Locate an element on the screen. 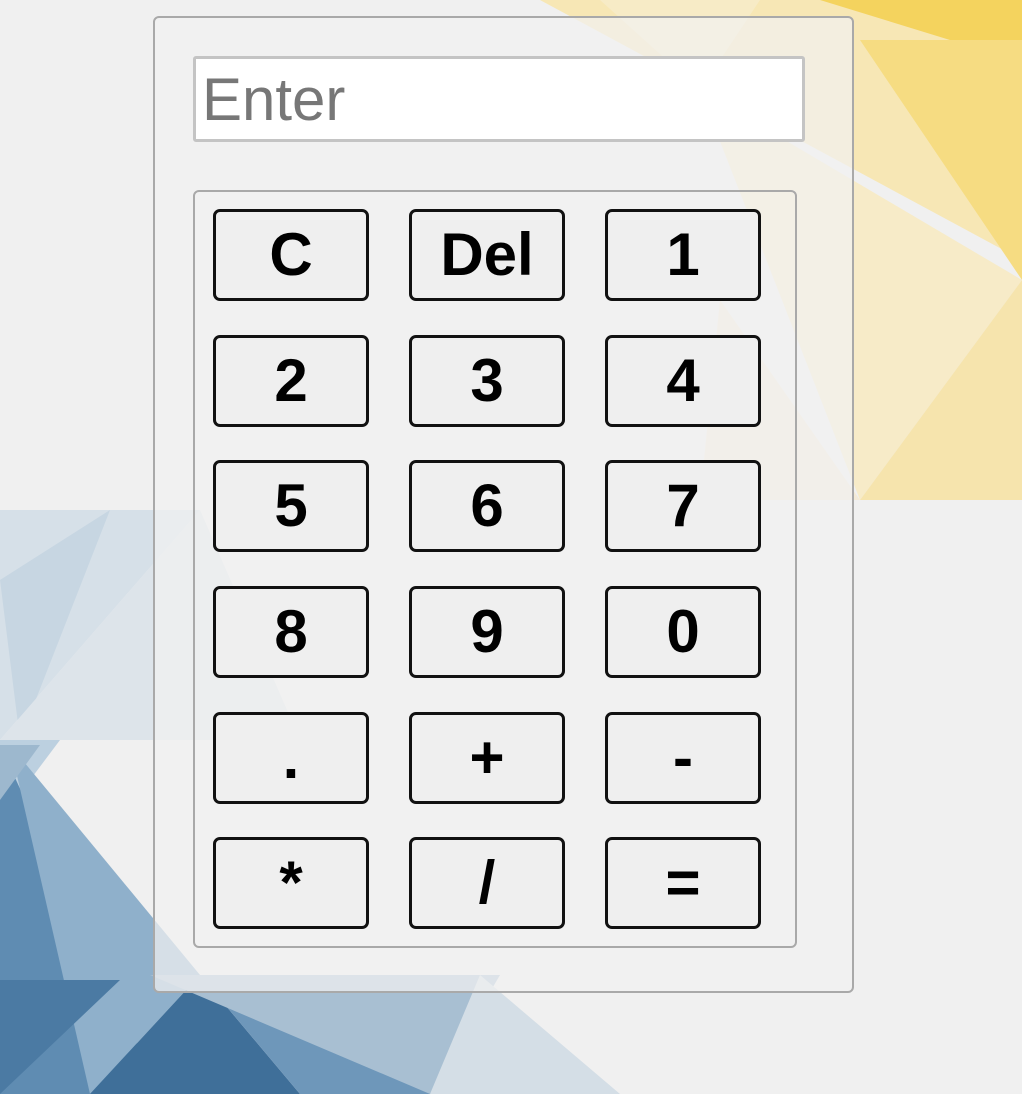 The width and height of the screenshot is (1022, 1094). calculator-display-input is located at coordinates (499, 99).